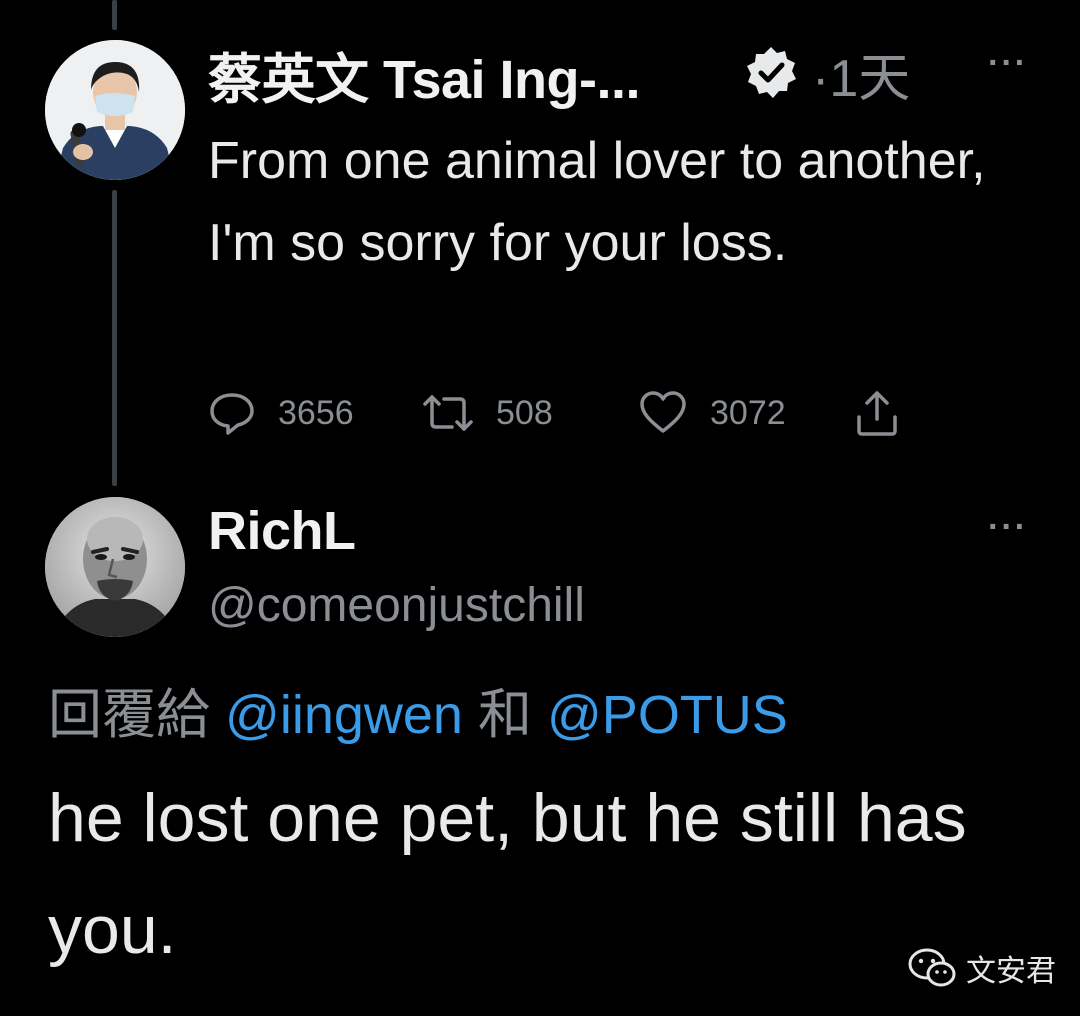  What do you see at coordinates (1008, 63) in the screenshot?
I see `tweet-more-button: ···` at bounding box center [1008, 63].